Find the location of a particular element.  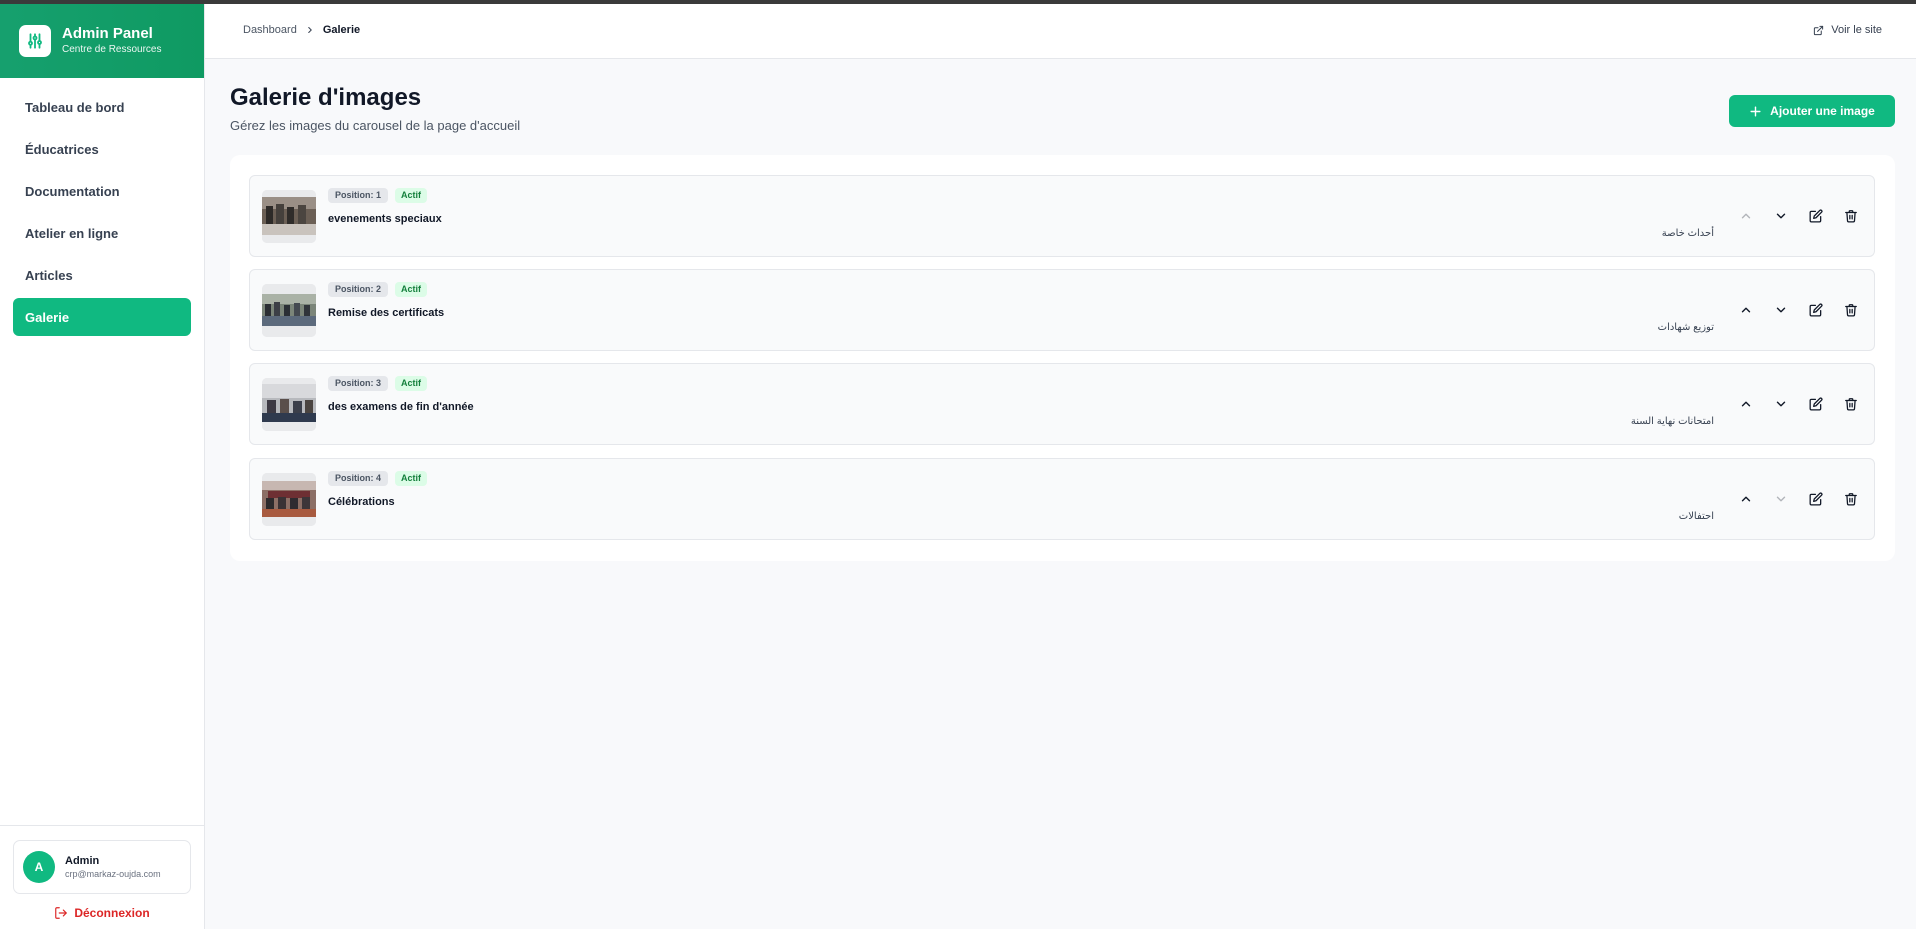

gallery-item-title-ar: توزيع شهادات is located at coordinates (1685, 327).